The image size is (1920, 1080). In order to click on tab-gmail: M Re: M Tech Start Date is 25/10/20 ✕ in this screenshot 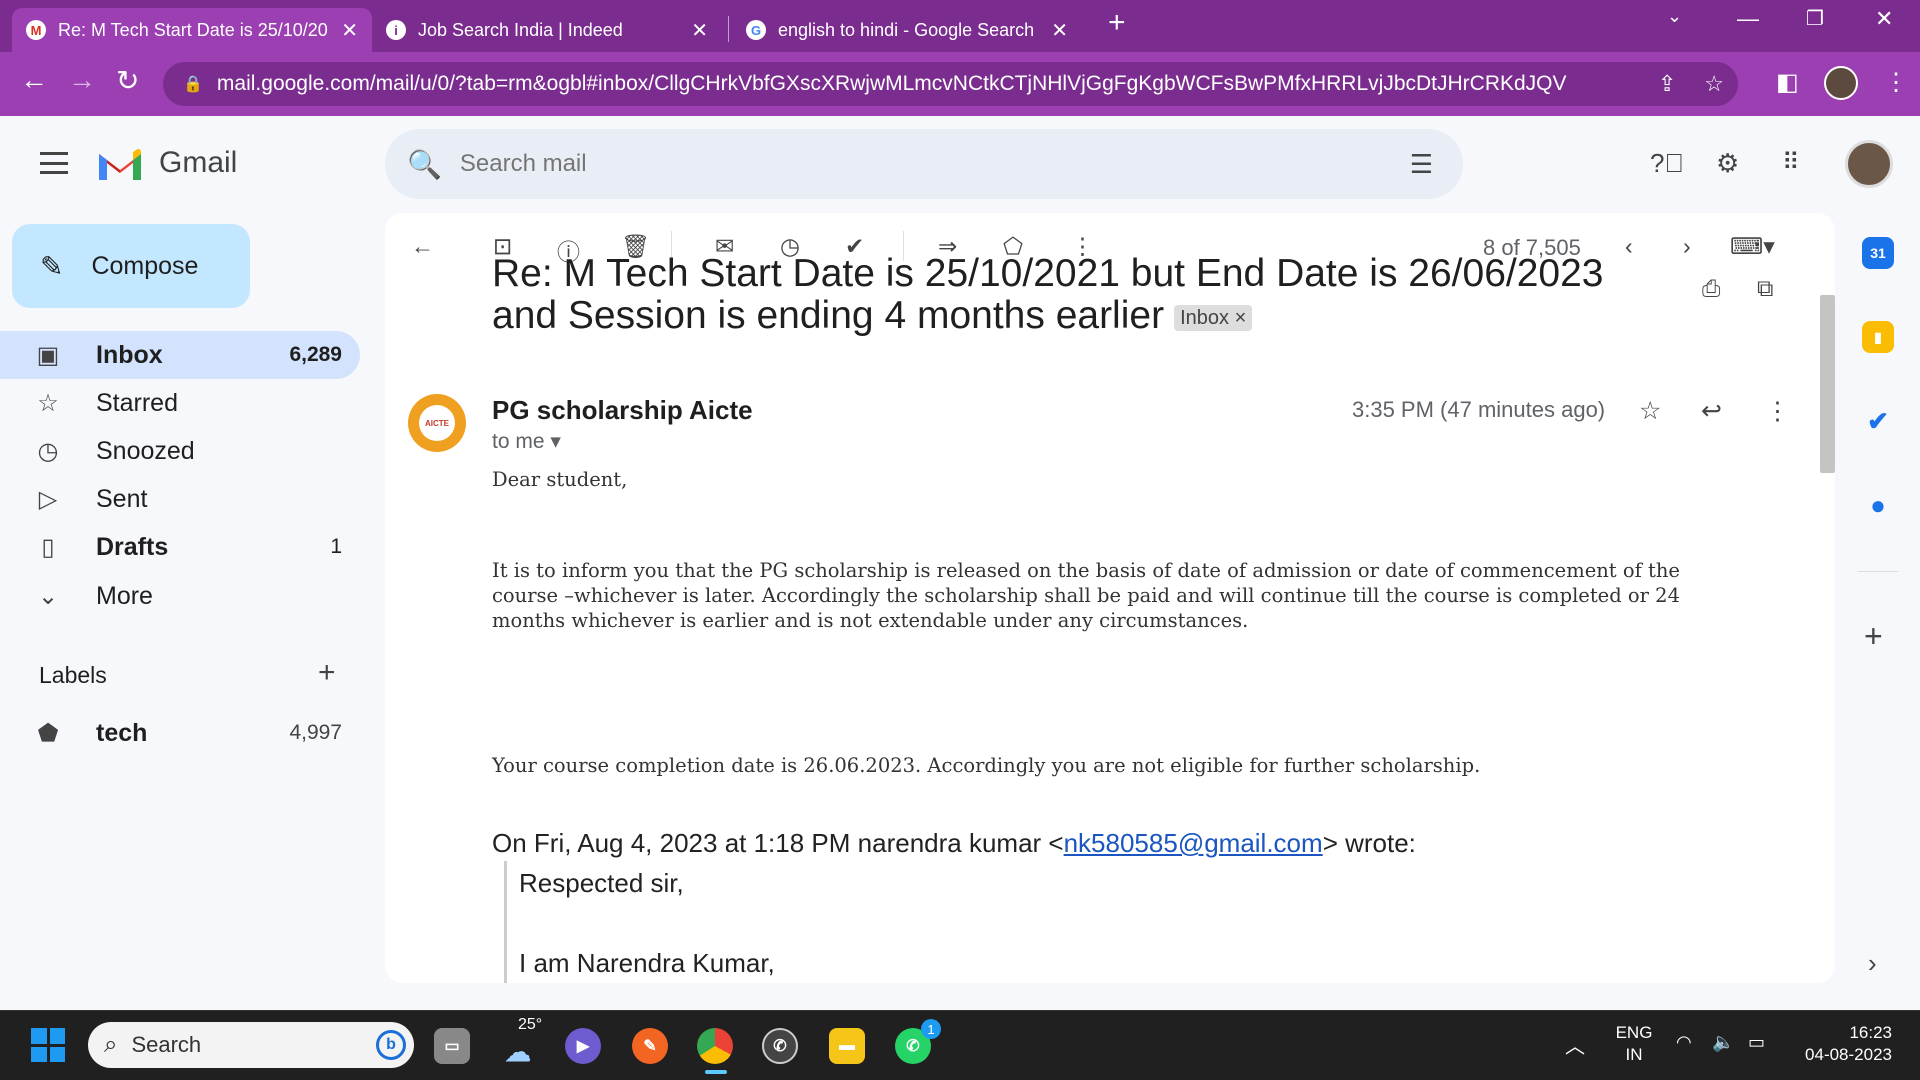, I will do `click(192, 30)`.